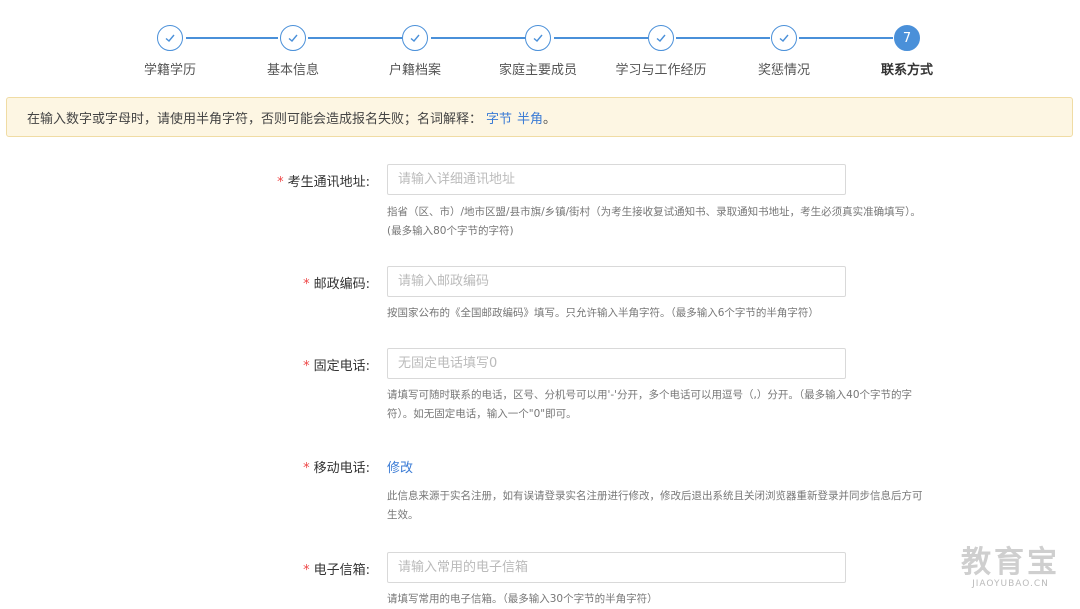 The width and height of the screenshot is (1080, 609). What do you see at coordinates (275, 364) in the screenshot?
I see `landline-label: * 固定电话:` at bounding box center [275, 364].